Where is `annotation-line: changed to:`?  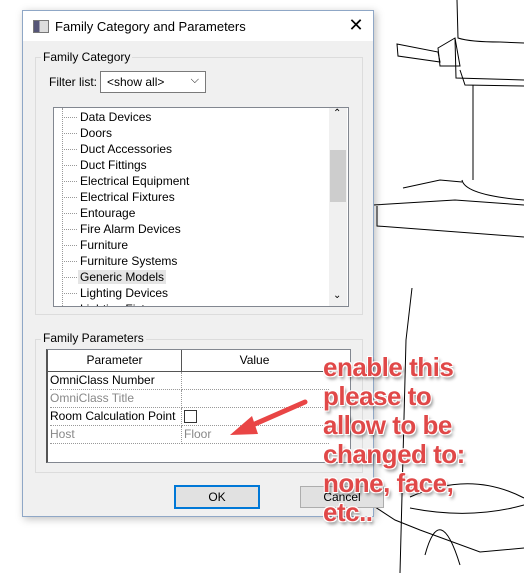
annotation-line: changed to: is located at coordinates (394, 454).